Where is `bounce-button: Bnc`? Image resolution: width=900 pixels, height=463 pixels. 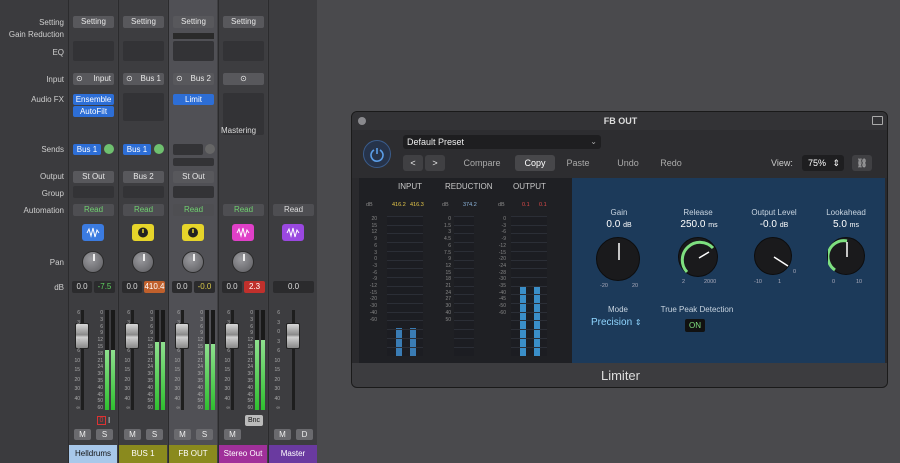
bounce-button: Bnc is located at coordinates (254, 420).